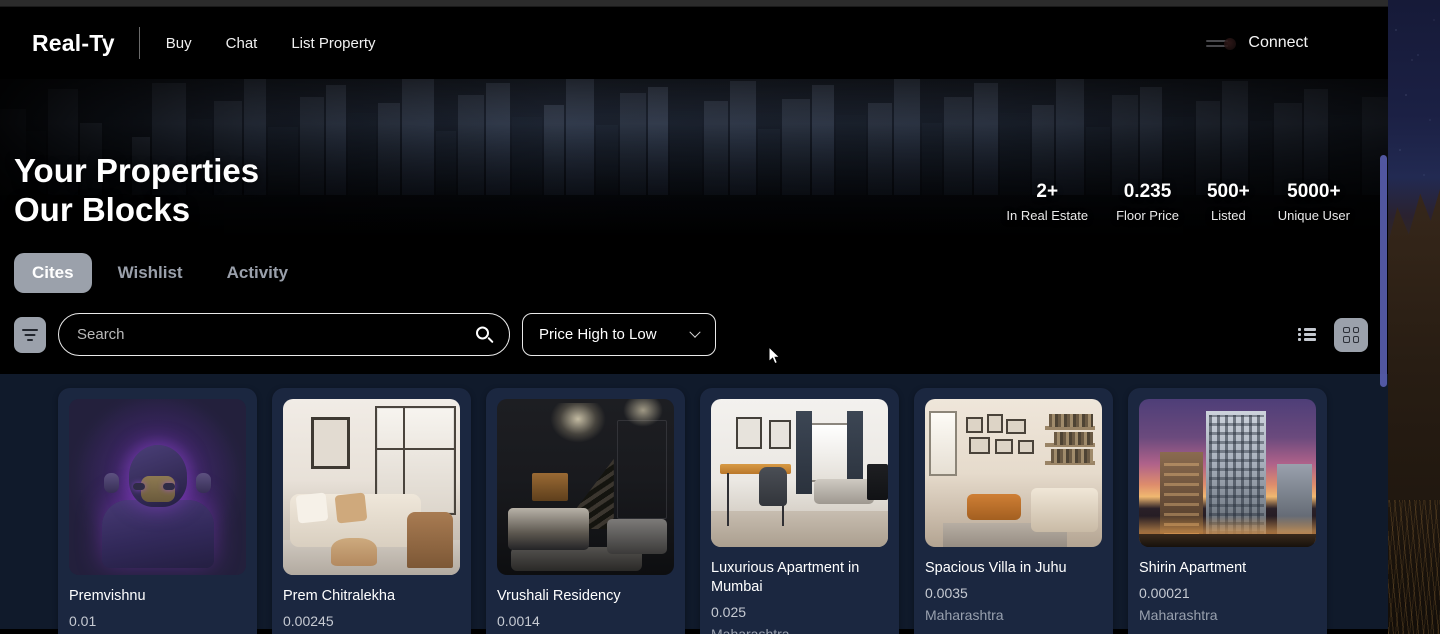  Describe the element at coordinates (53, 273) in the screenshot. I see `tab-cites: Cites` at that location.